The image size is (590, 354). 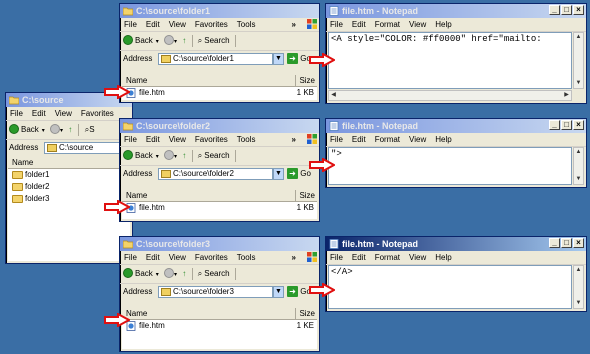 I want to click on search-button: S, so click(x=91, y=129).